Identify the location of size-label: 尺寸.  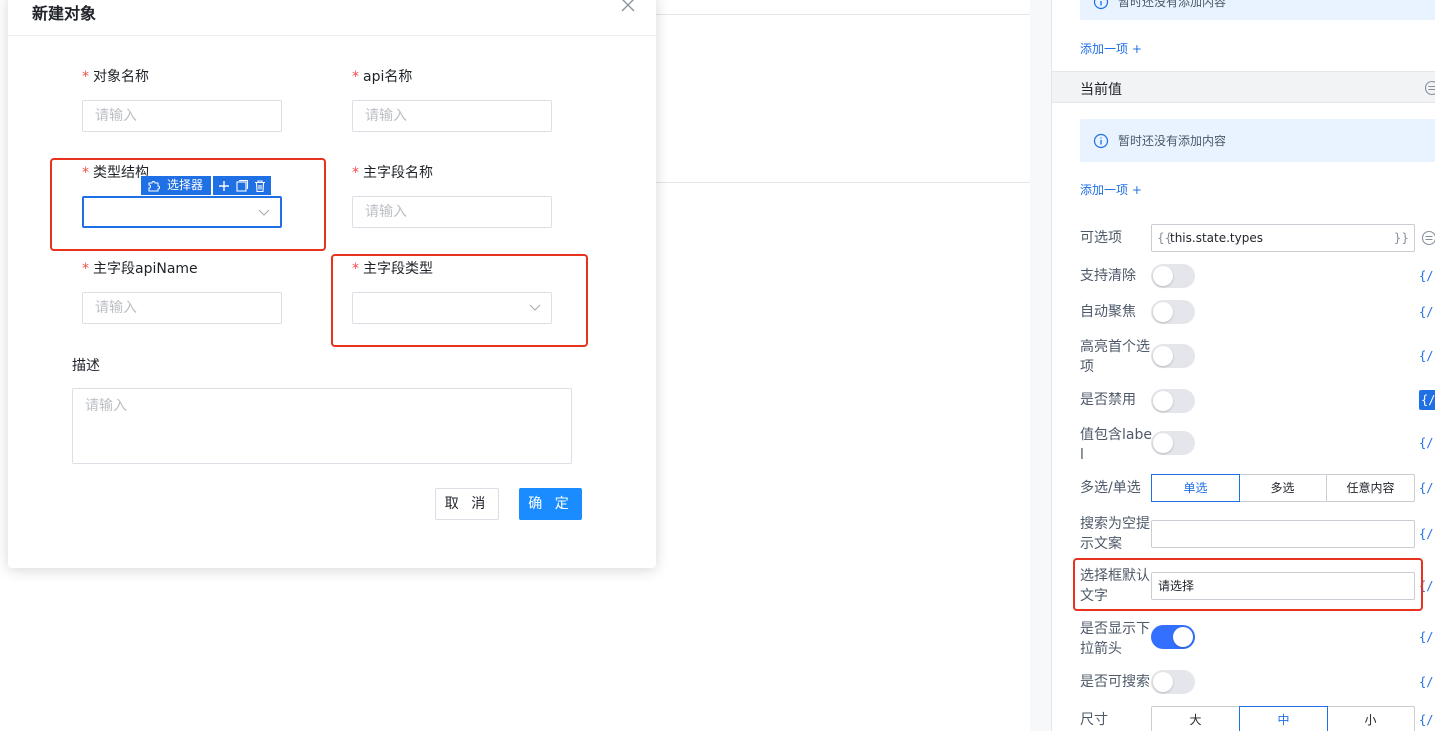
(1094, 720).